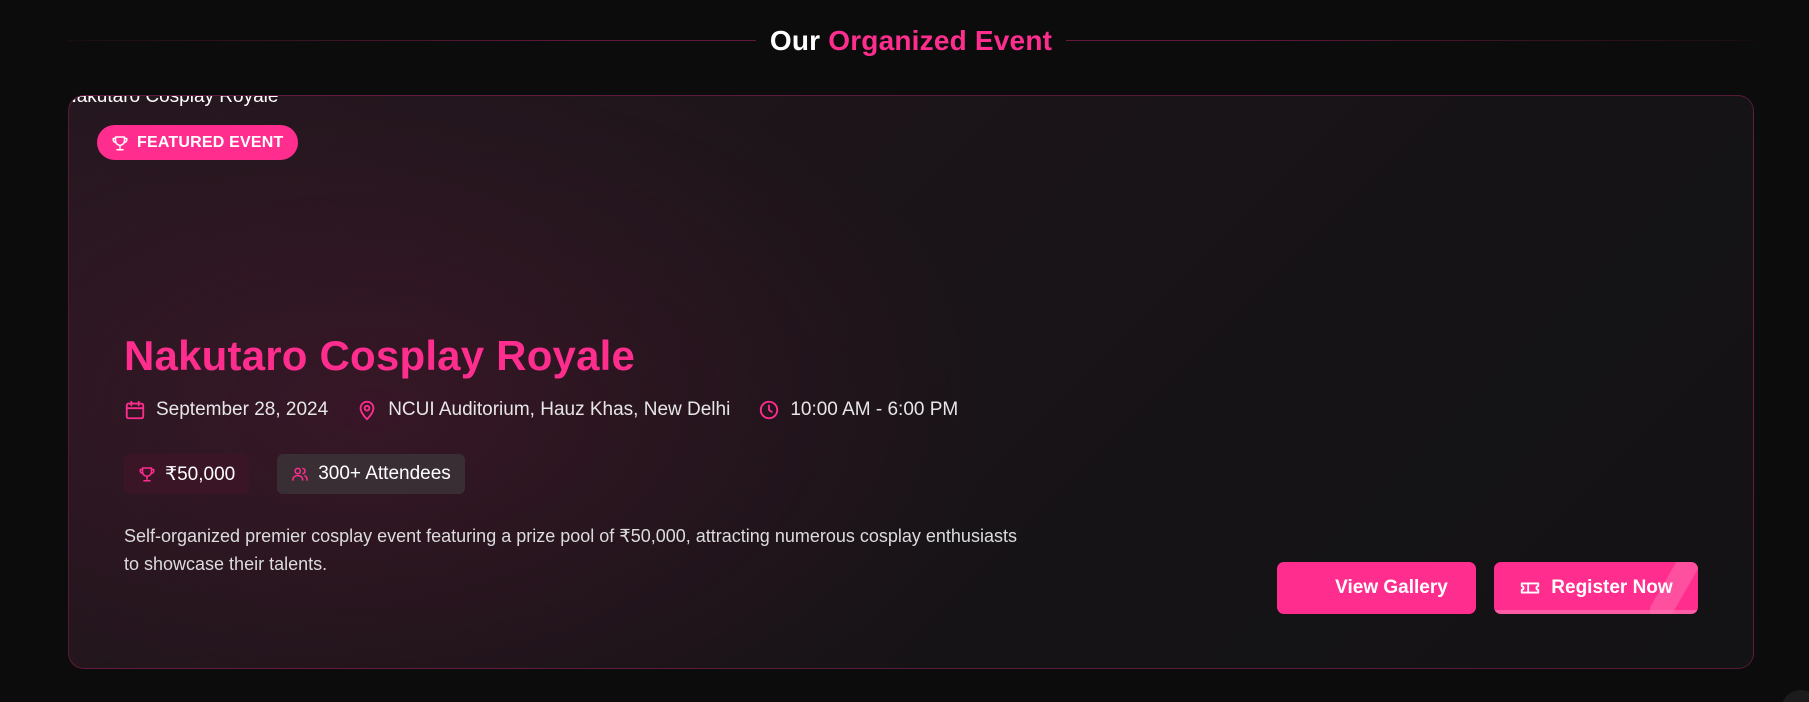 The image size is (1809, 702). Describe the element at coordinates (769, 410) in the screenshot. I see `clock-icon` at that location.